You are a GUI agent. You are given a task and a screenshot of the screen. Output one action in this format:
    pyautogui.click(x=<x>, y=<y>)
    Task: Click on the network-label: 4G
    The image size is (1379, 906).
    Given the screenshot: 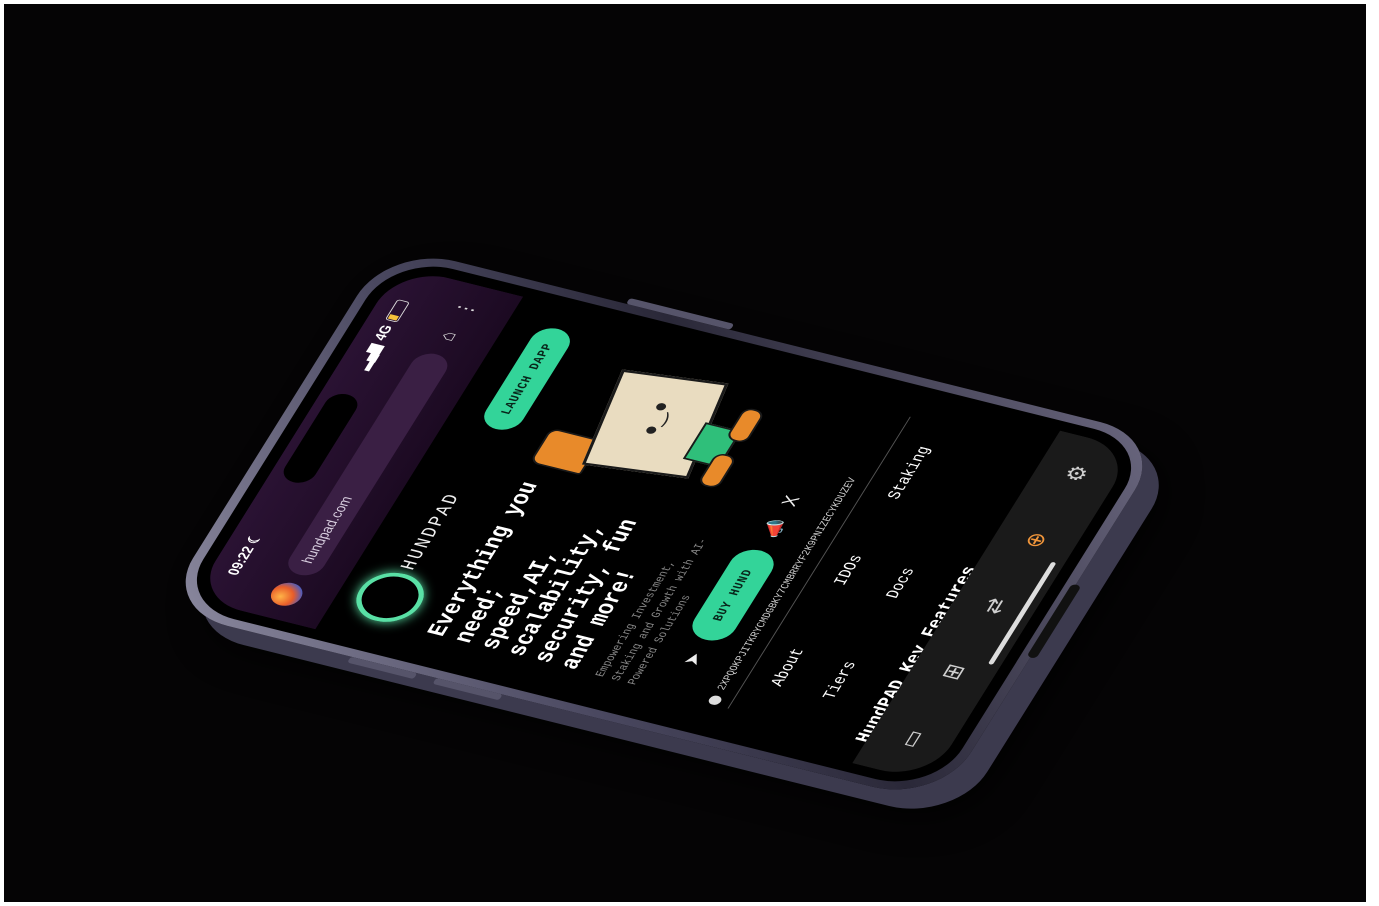 What is the action you would take?
    pyautogui.click(x=383, y=332)
    